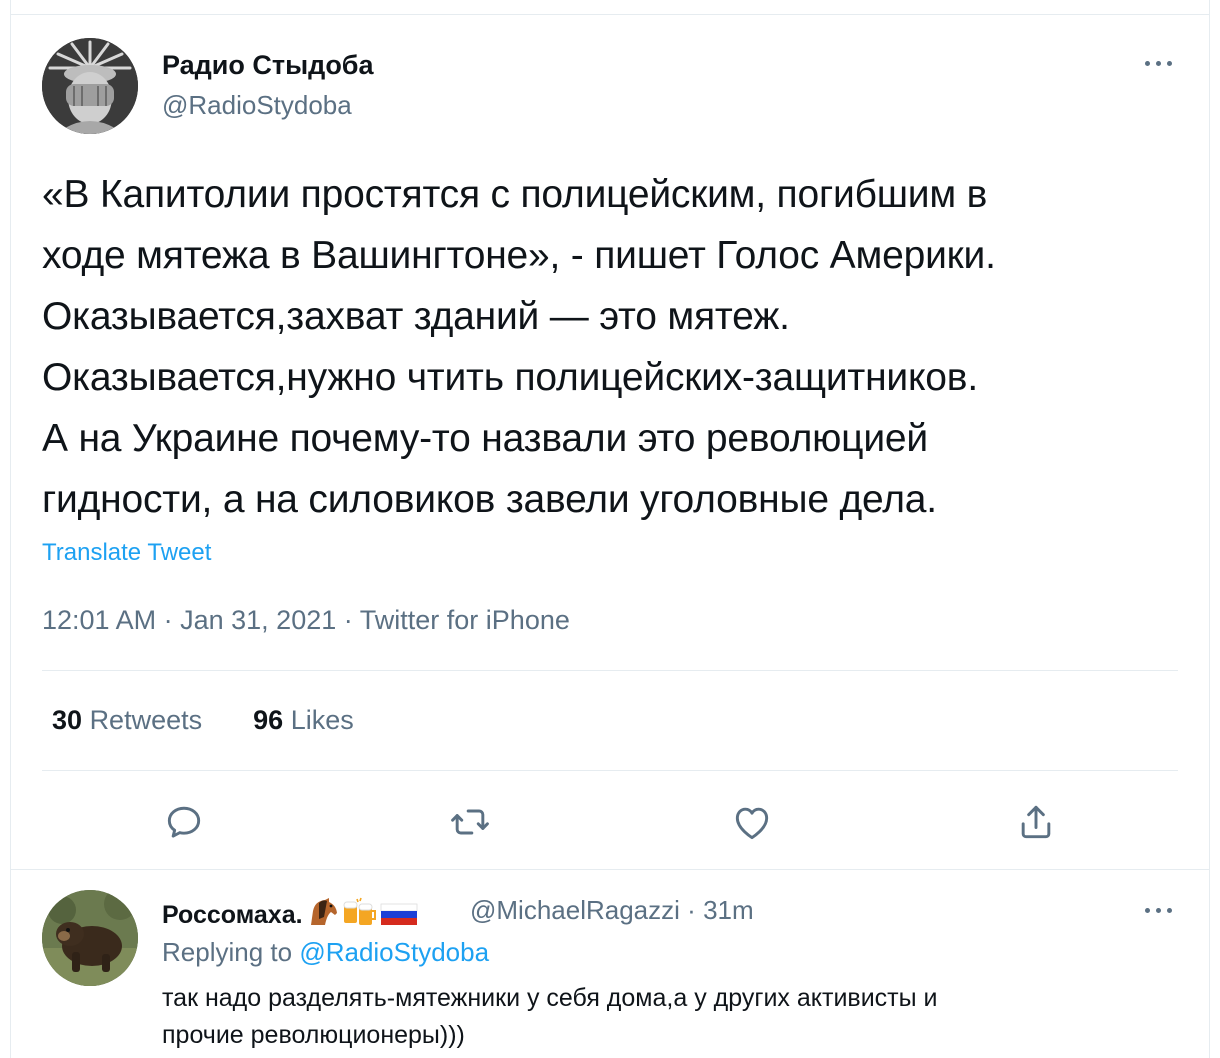 This screenshot has width=1220, height=1058. Describe the element at coordinates (268, 720) in the screenshot. I see `likes-count: 96` at that location.